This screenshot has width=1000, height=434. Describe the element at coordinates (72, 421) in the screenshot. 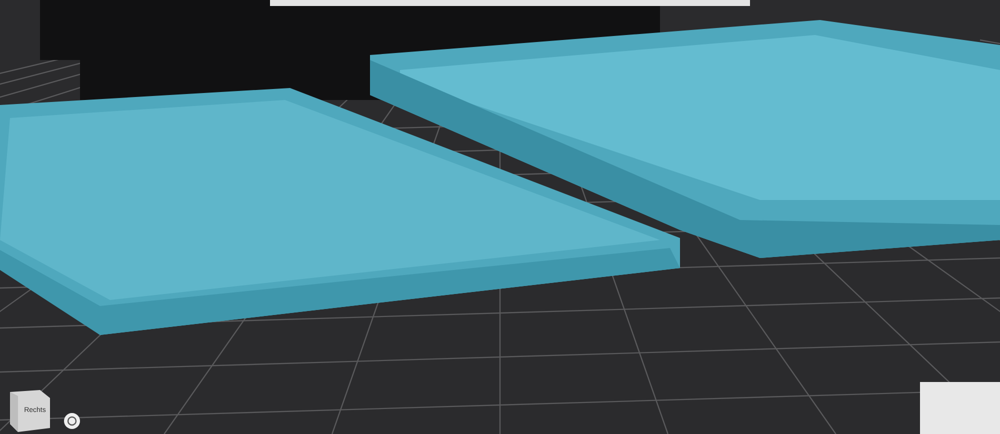

I see `camera-reset-icon` at that location.